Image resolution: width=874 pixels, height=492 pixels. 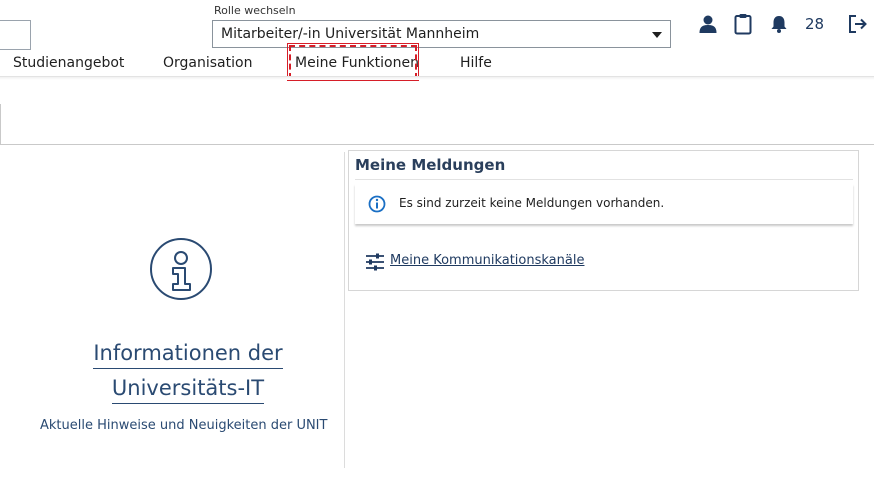 What do you see at coordinates (344, 310) in the screenshot?
I see `panel-divider` at bounding box center [344, 310].